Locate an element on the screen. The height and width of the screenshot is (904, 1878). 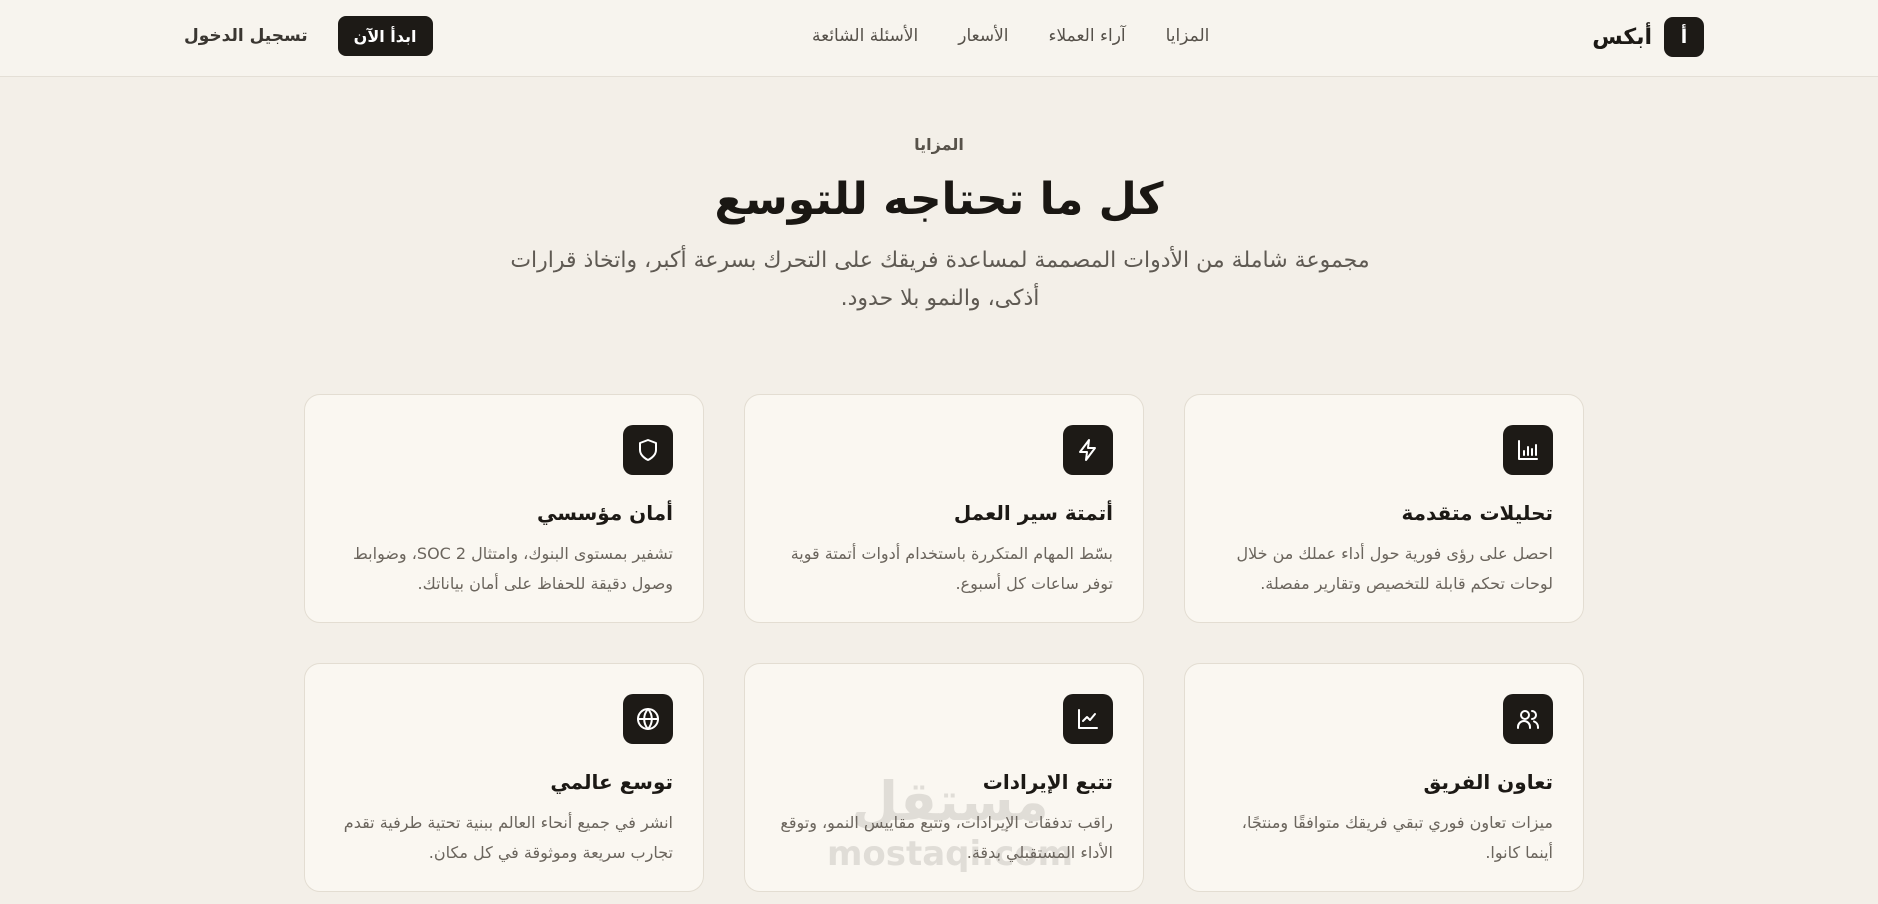
feature-title: أمان مؤسسي is located at coordinates (605, 513).